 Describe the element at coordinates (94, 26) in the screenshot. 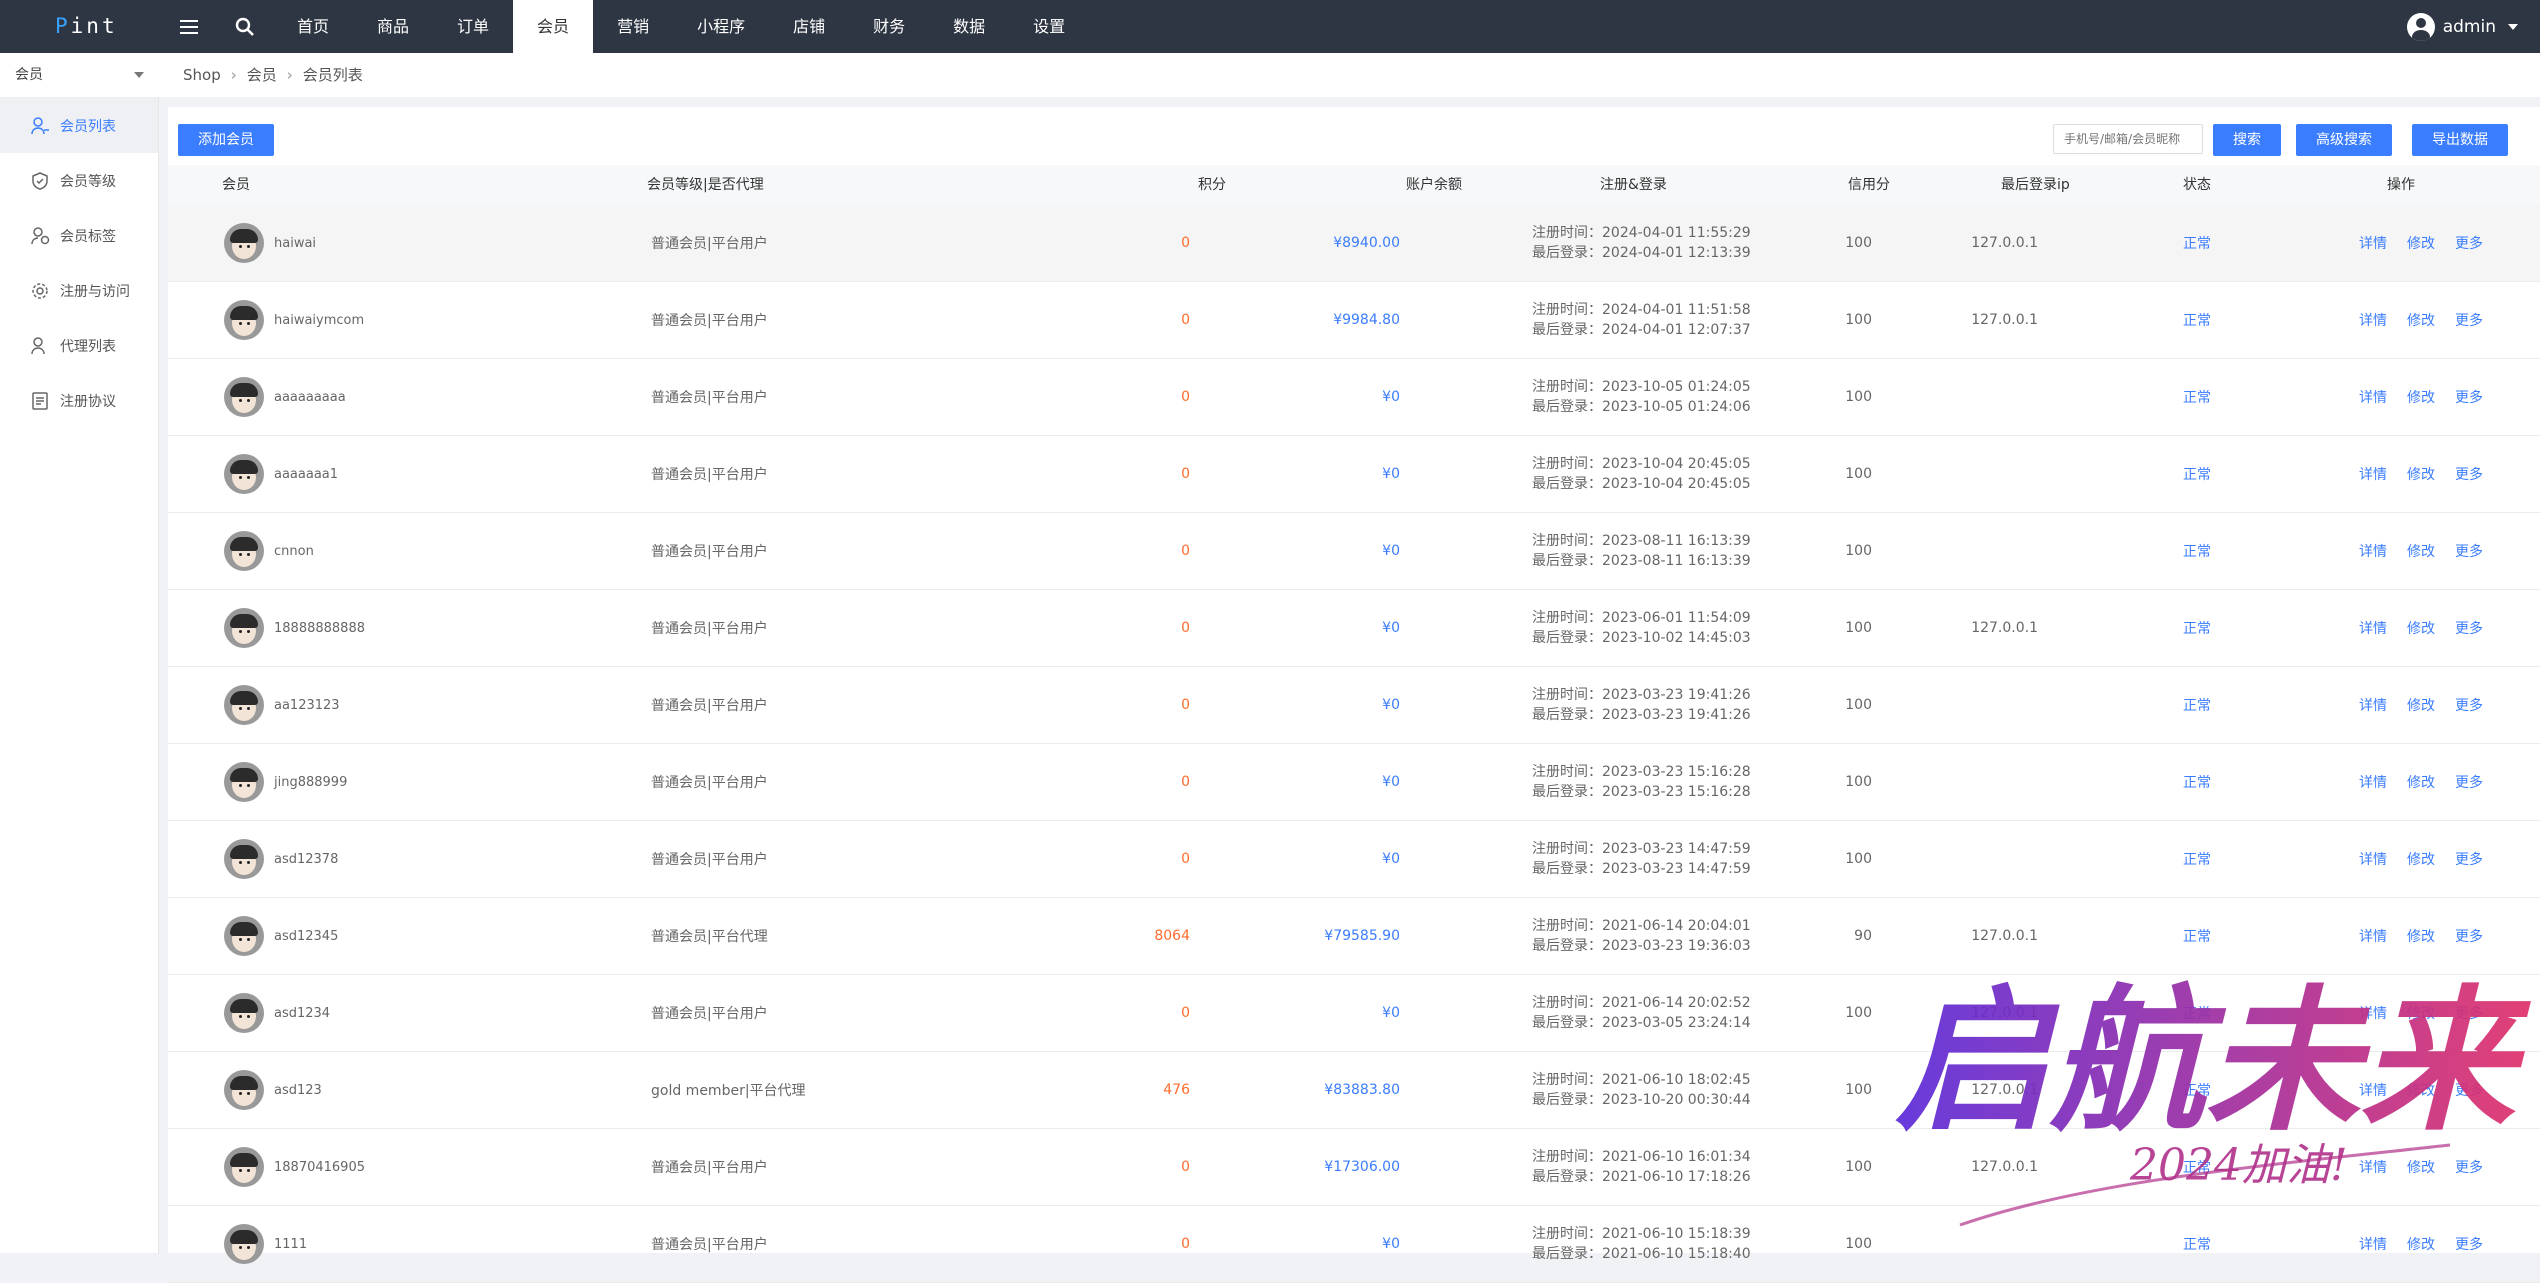

I see `logo-text: int` at that location.